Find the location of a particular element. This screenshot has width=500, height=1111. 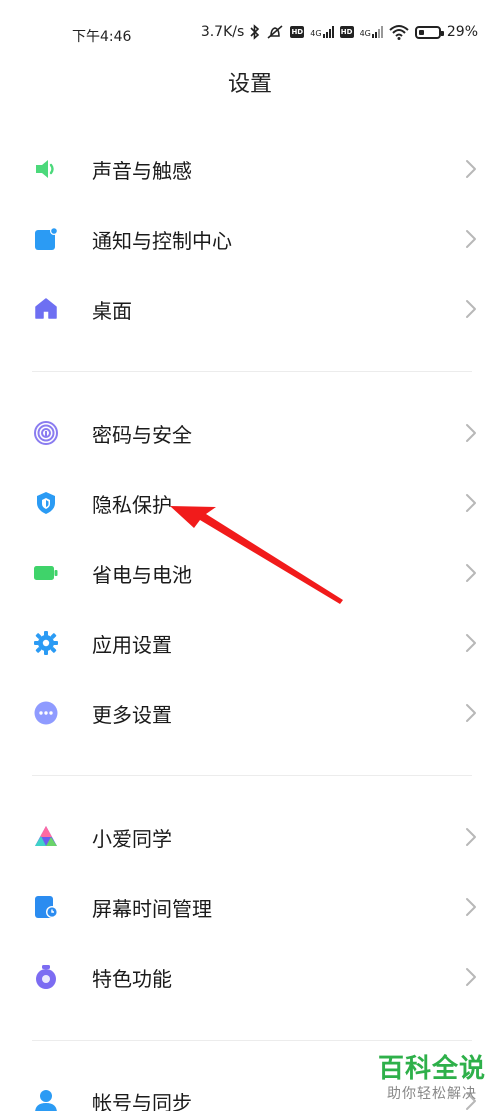

shield-icon is located at coordinates (46, 503).